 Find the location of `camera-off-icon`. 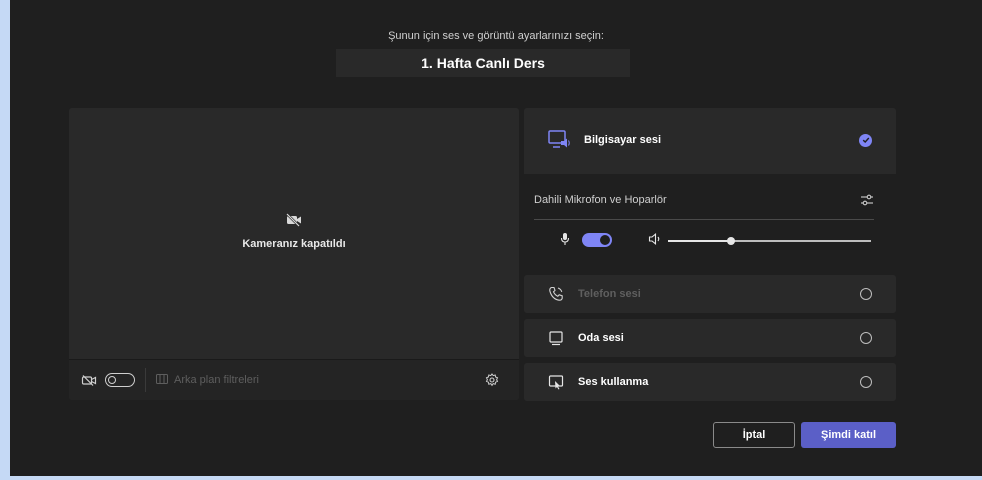

camera-off-icon is located at coordinates (294, 222).